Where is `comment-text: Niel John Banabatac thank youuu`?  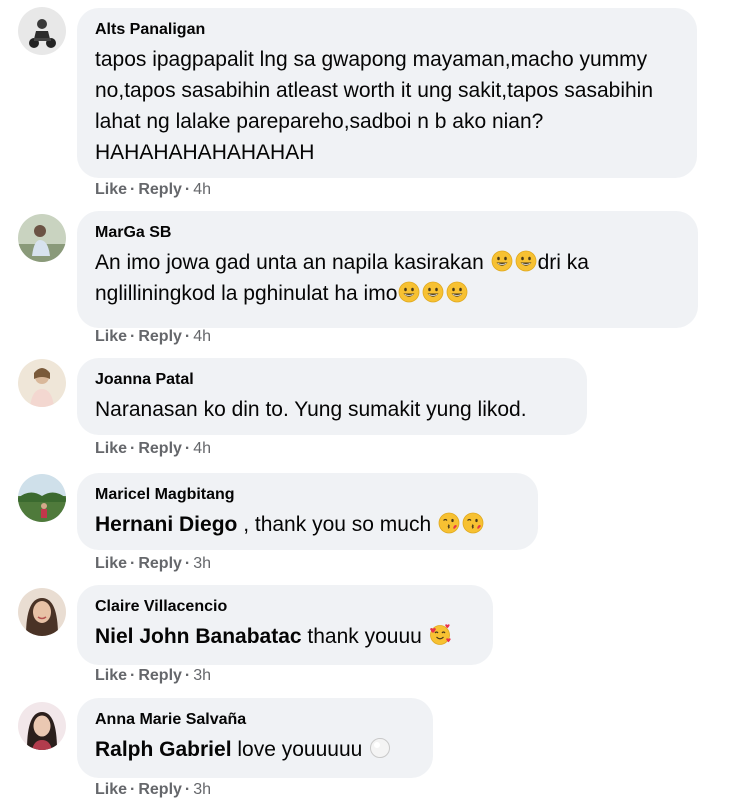 comment-text: Niel John Banabatac thank youuu is located at coordinates (285, 636).